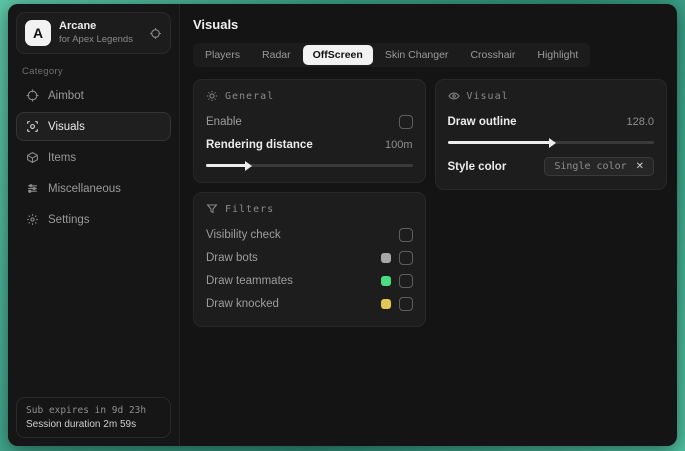  Describe the element at coordinates (32, 157) in the screenshot. I see `package-icon` at that location.